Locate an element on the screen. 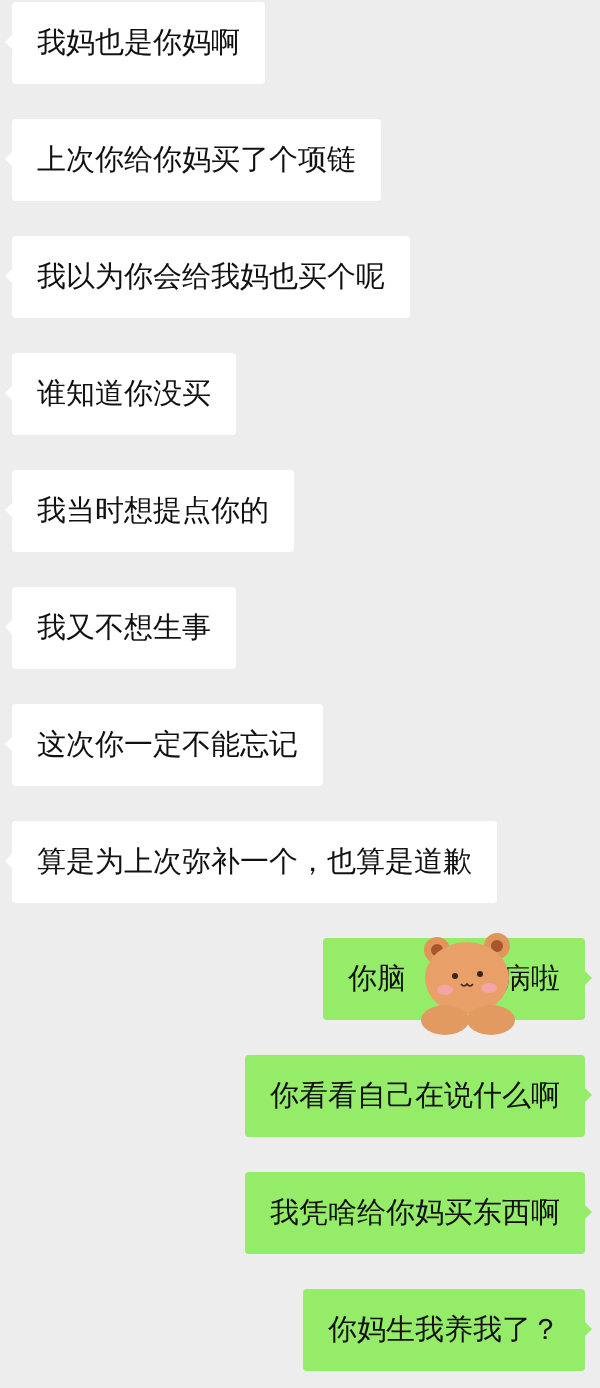  message-bubble: 我妈也是你妈啊 is located at coordinates (138, 43).